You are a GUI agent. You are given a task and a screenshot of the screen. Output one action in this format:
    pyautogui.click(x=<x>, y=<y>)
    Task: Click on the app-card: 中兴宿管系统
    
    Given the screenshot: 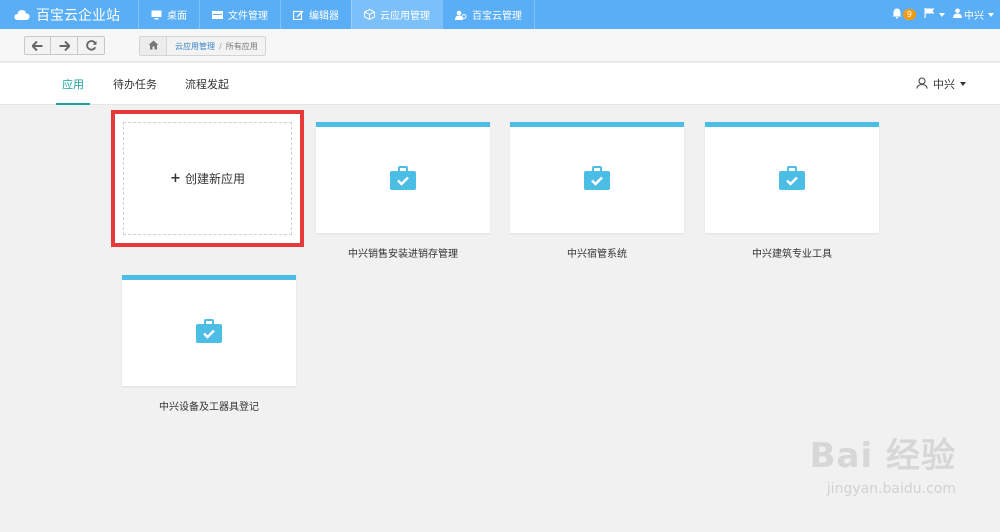 What is the action you would take?
    pyautogui.click(x=597, y=191)
    